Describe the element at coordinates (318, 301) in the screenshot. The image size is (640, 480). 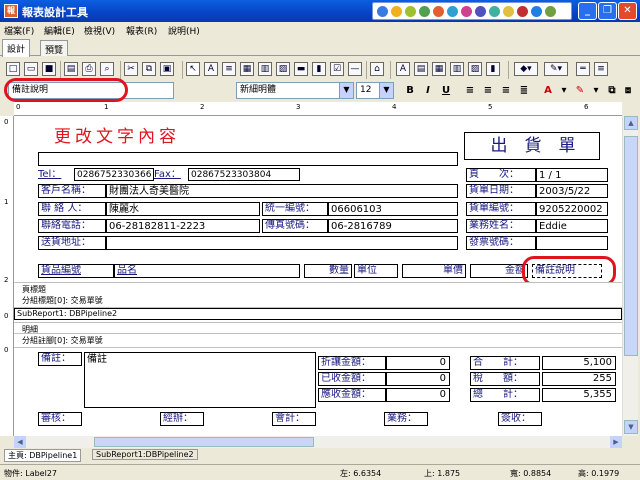
I see `band-group-header: 分組標題[0]: 交易單號` at that location.